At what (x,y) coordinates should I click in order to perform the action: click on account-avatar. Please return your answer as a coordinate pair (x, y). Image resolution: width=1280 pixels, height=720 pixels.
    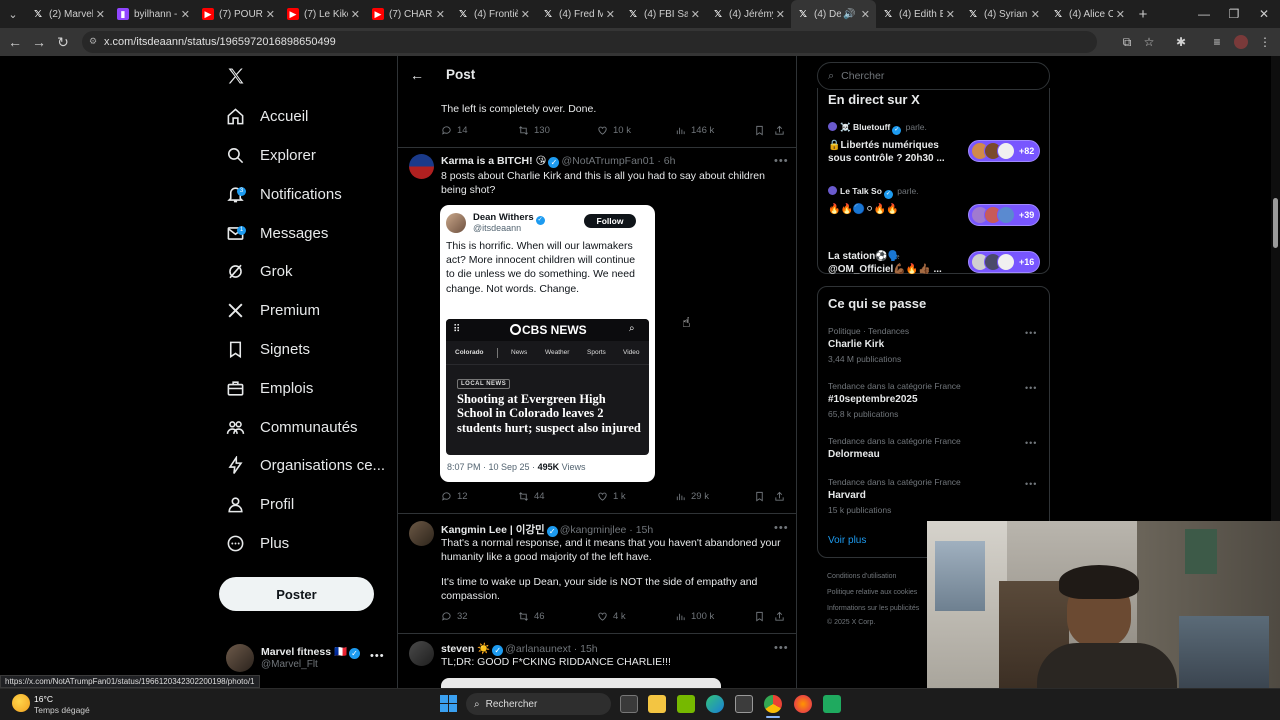
    Looking at the image, I should click on (240, 658).